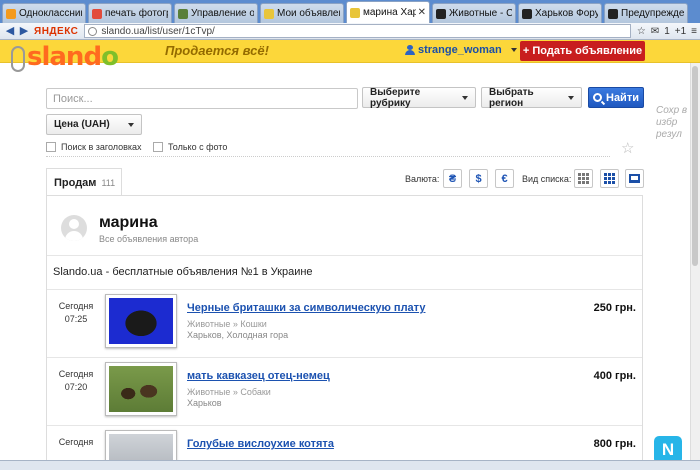  Describe the element at coordinates (504, 178) in the screenshot. I see `currency-eur-button: €` at that location.